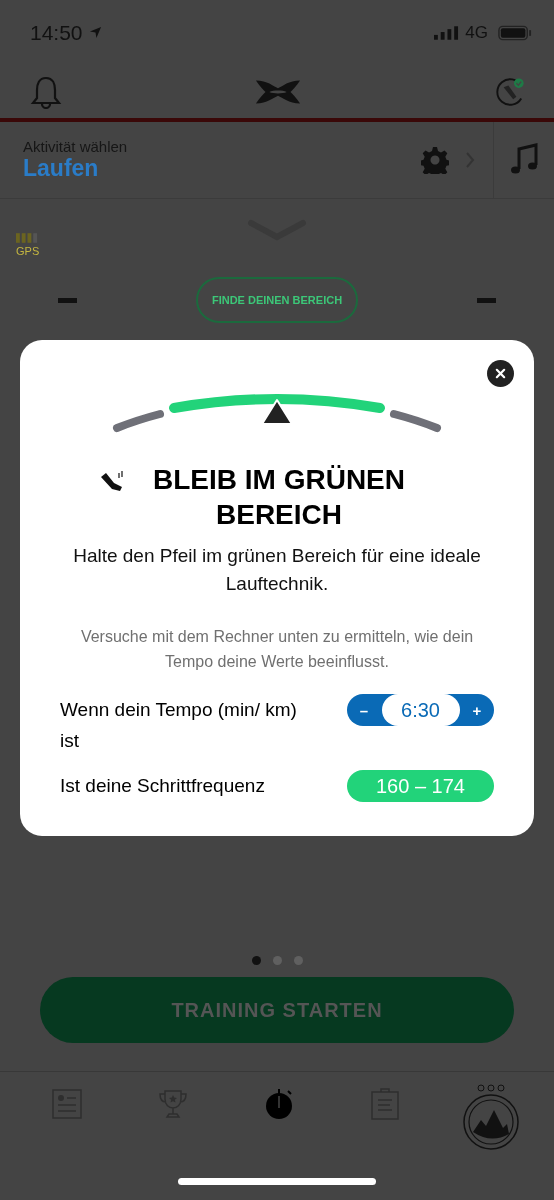 Image resolution: width=554 pixels, height=1200 pixels. What do you see at coordinates (179, 725) in the screenshot?
I see `calculator-label: Wenn dein Tempo (min/ km) ist` at bounding box center [179, 725].